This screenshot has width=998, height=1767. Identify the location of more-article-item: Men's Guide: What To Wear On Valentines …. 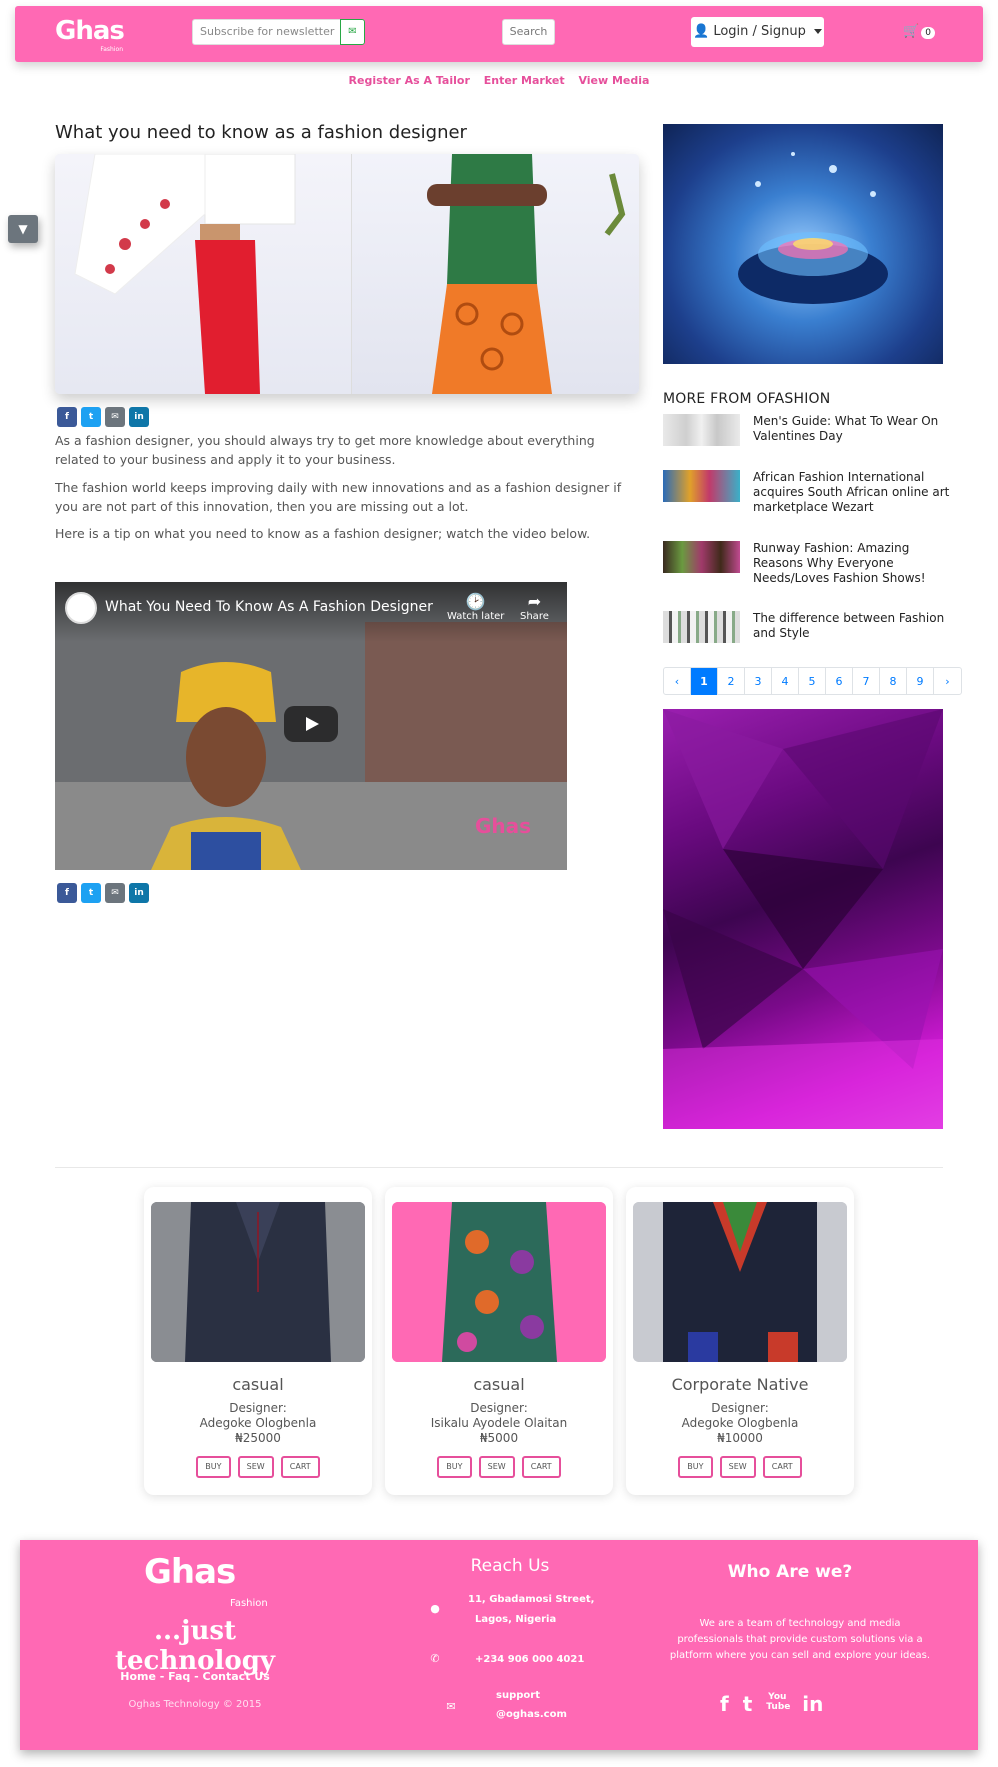
(809, 438).